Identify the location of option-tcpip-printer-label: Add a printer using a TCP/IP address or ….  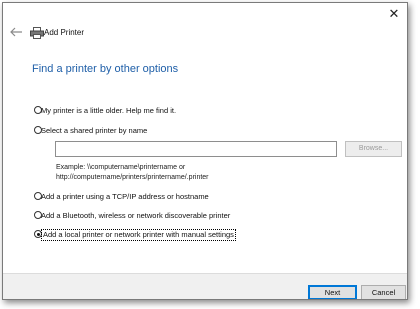
(125, 196).